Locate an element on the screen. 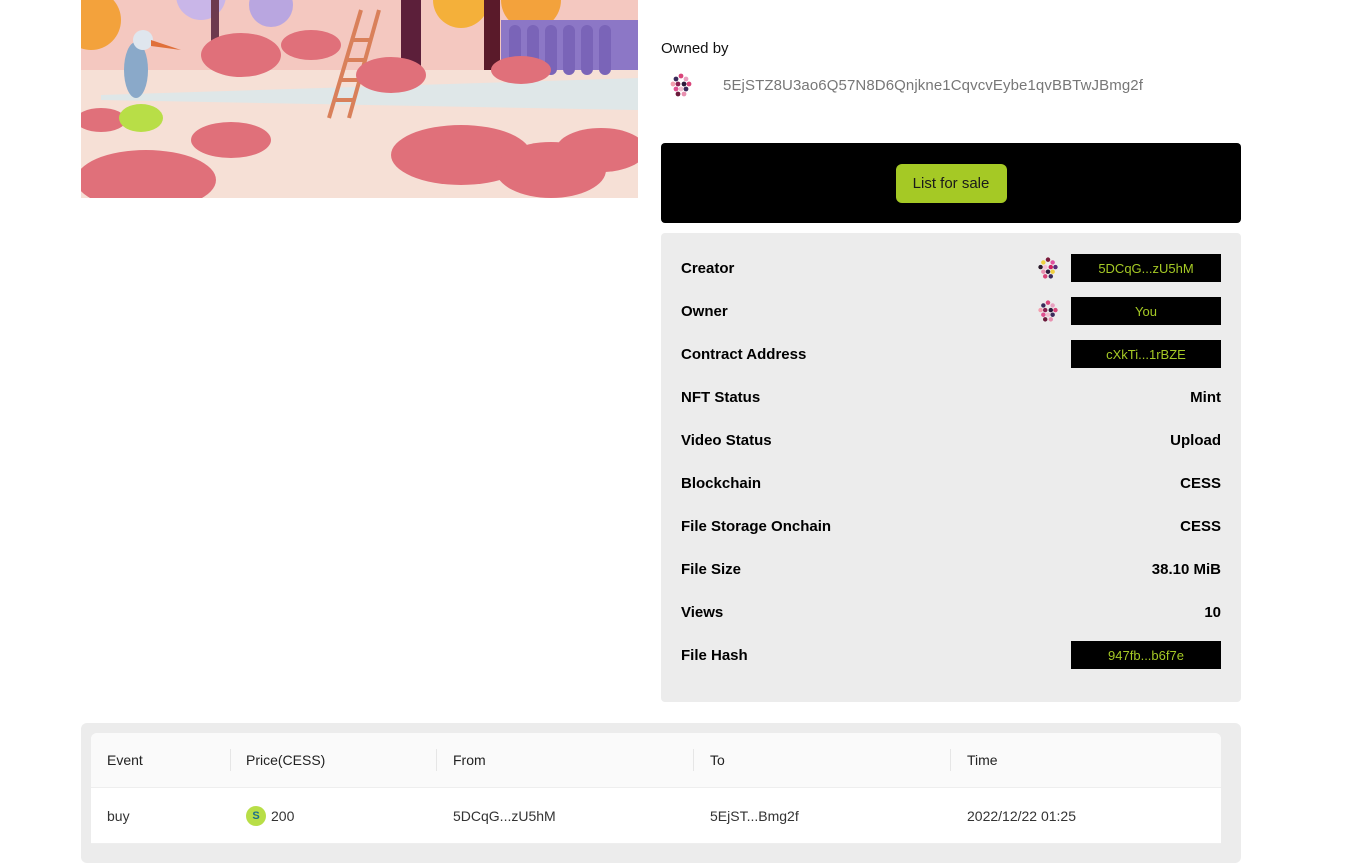 The image size is (1363, 863). detail-row-file-storage: File Storage Onchain CESS is located at coordinates (951, 526).